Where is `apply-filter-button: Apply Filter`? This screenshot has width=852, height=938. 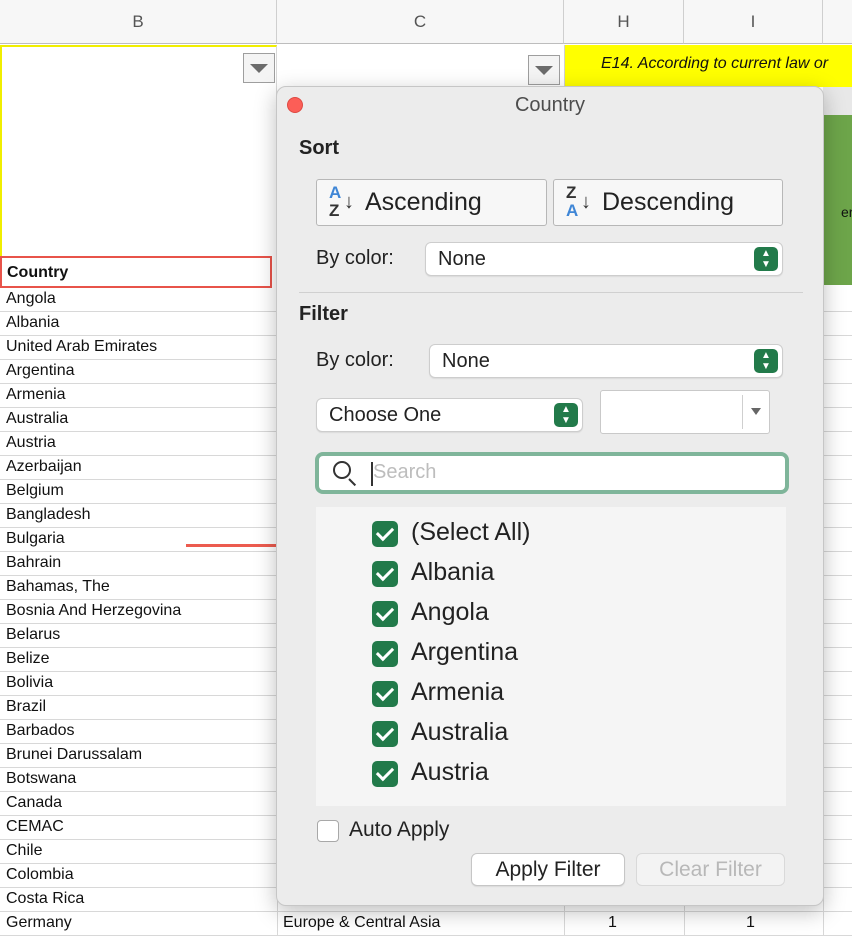
apply-filter-button: Apply Filter is located at coordinates (548, 869).